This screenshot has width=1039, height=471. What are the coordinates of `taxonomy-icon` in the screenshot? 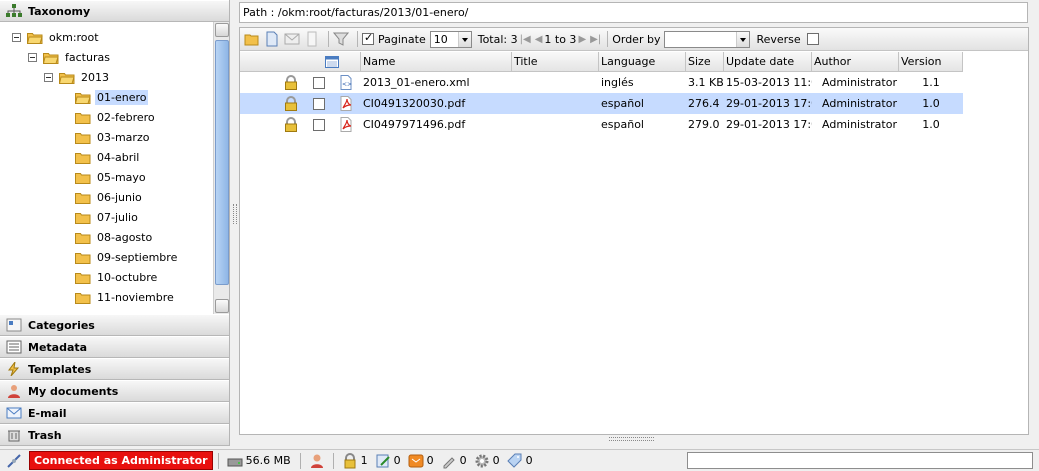 It's located at (14, 10).